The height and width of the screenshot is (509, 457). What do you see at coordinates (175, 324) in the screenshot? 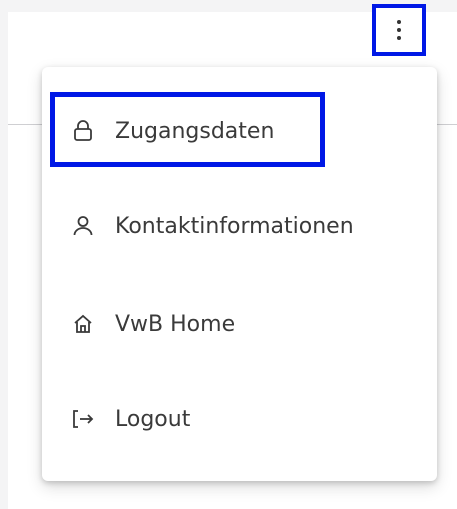
I see `menu-item-label: VwB Home` at bounding box center [175, 324].